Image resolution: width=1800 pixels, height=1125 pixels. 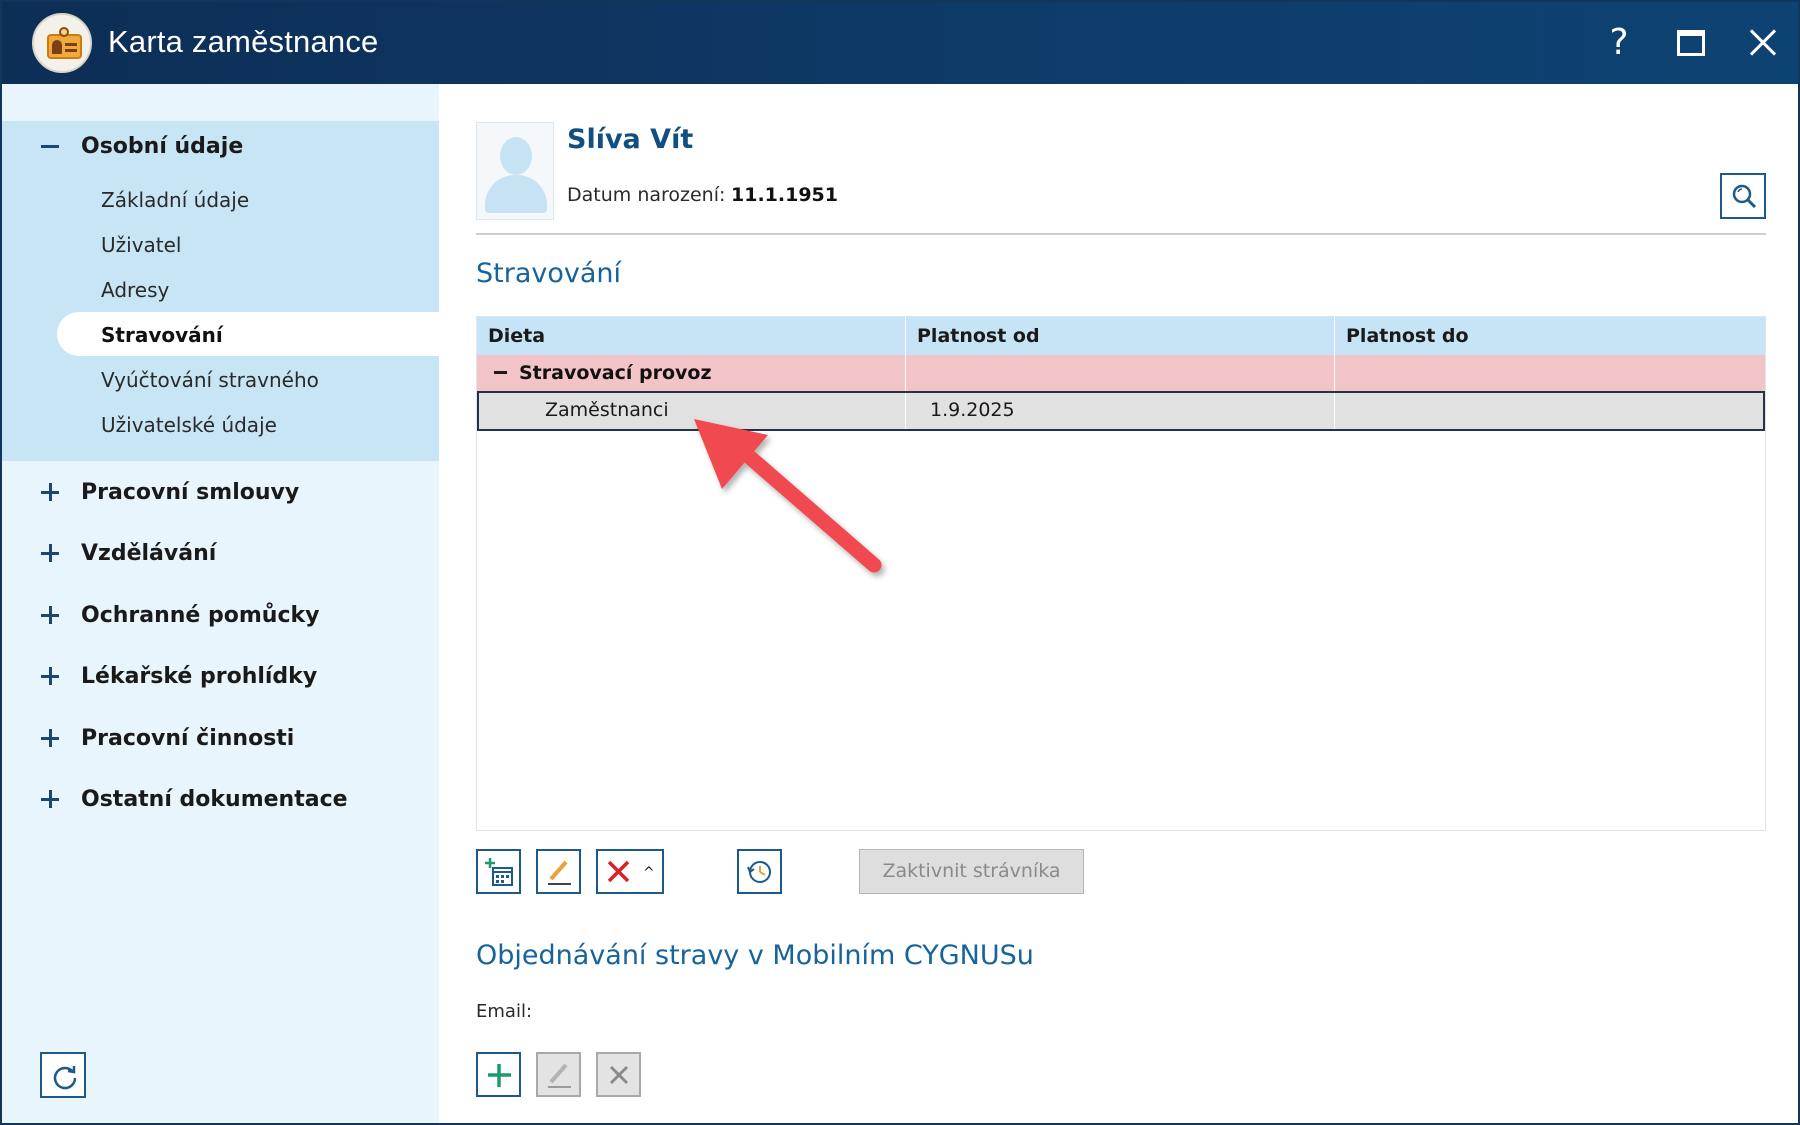 I want to click on activate-diner-button: Zaktivnit strávníka, so click(x=971, y=871).